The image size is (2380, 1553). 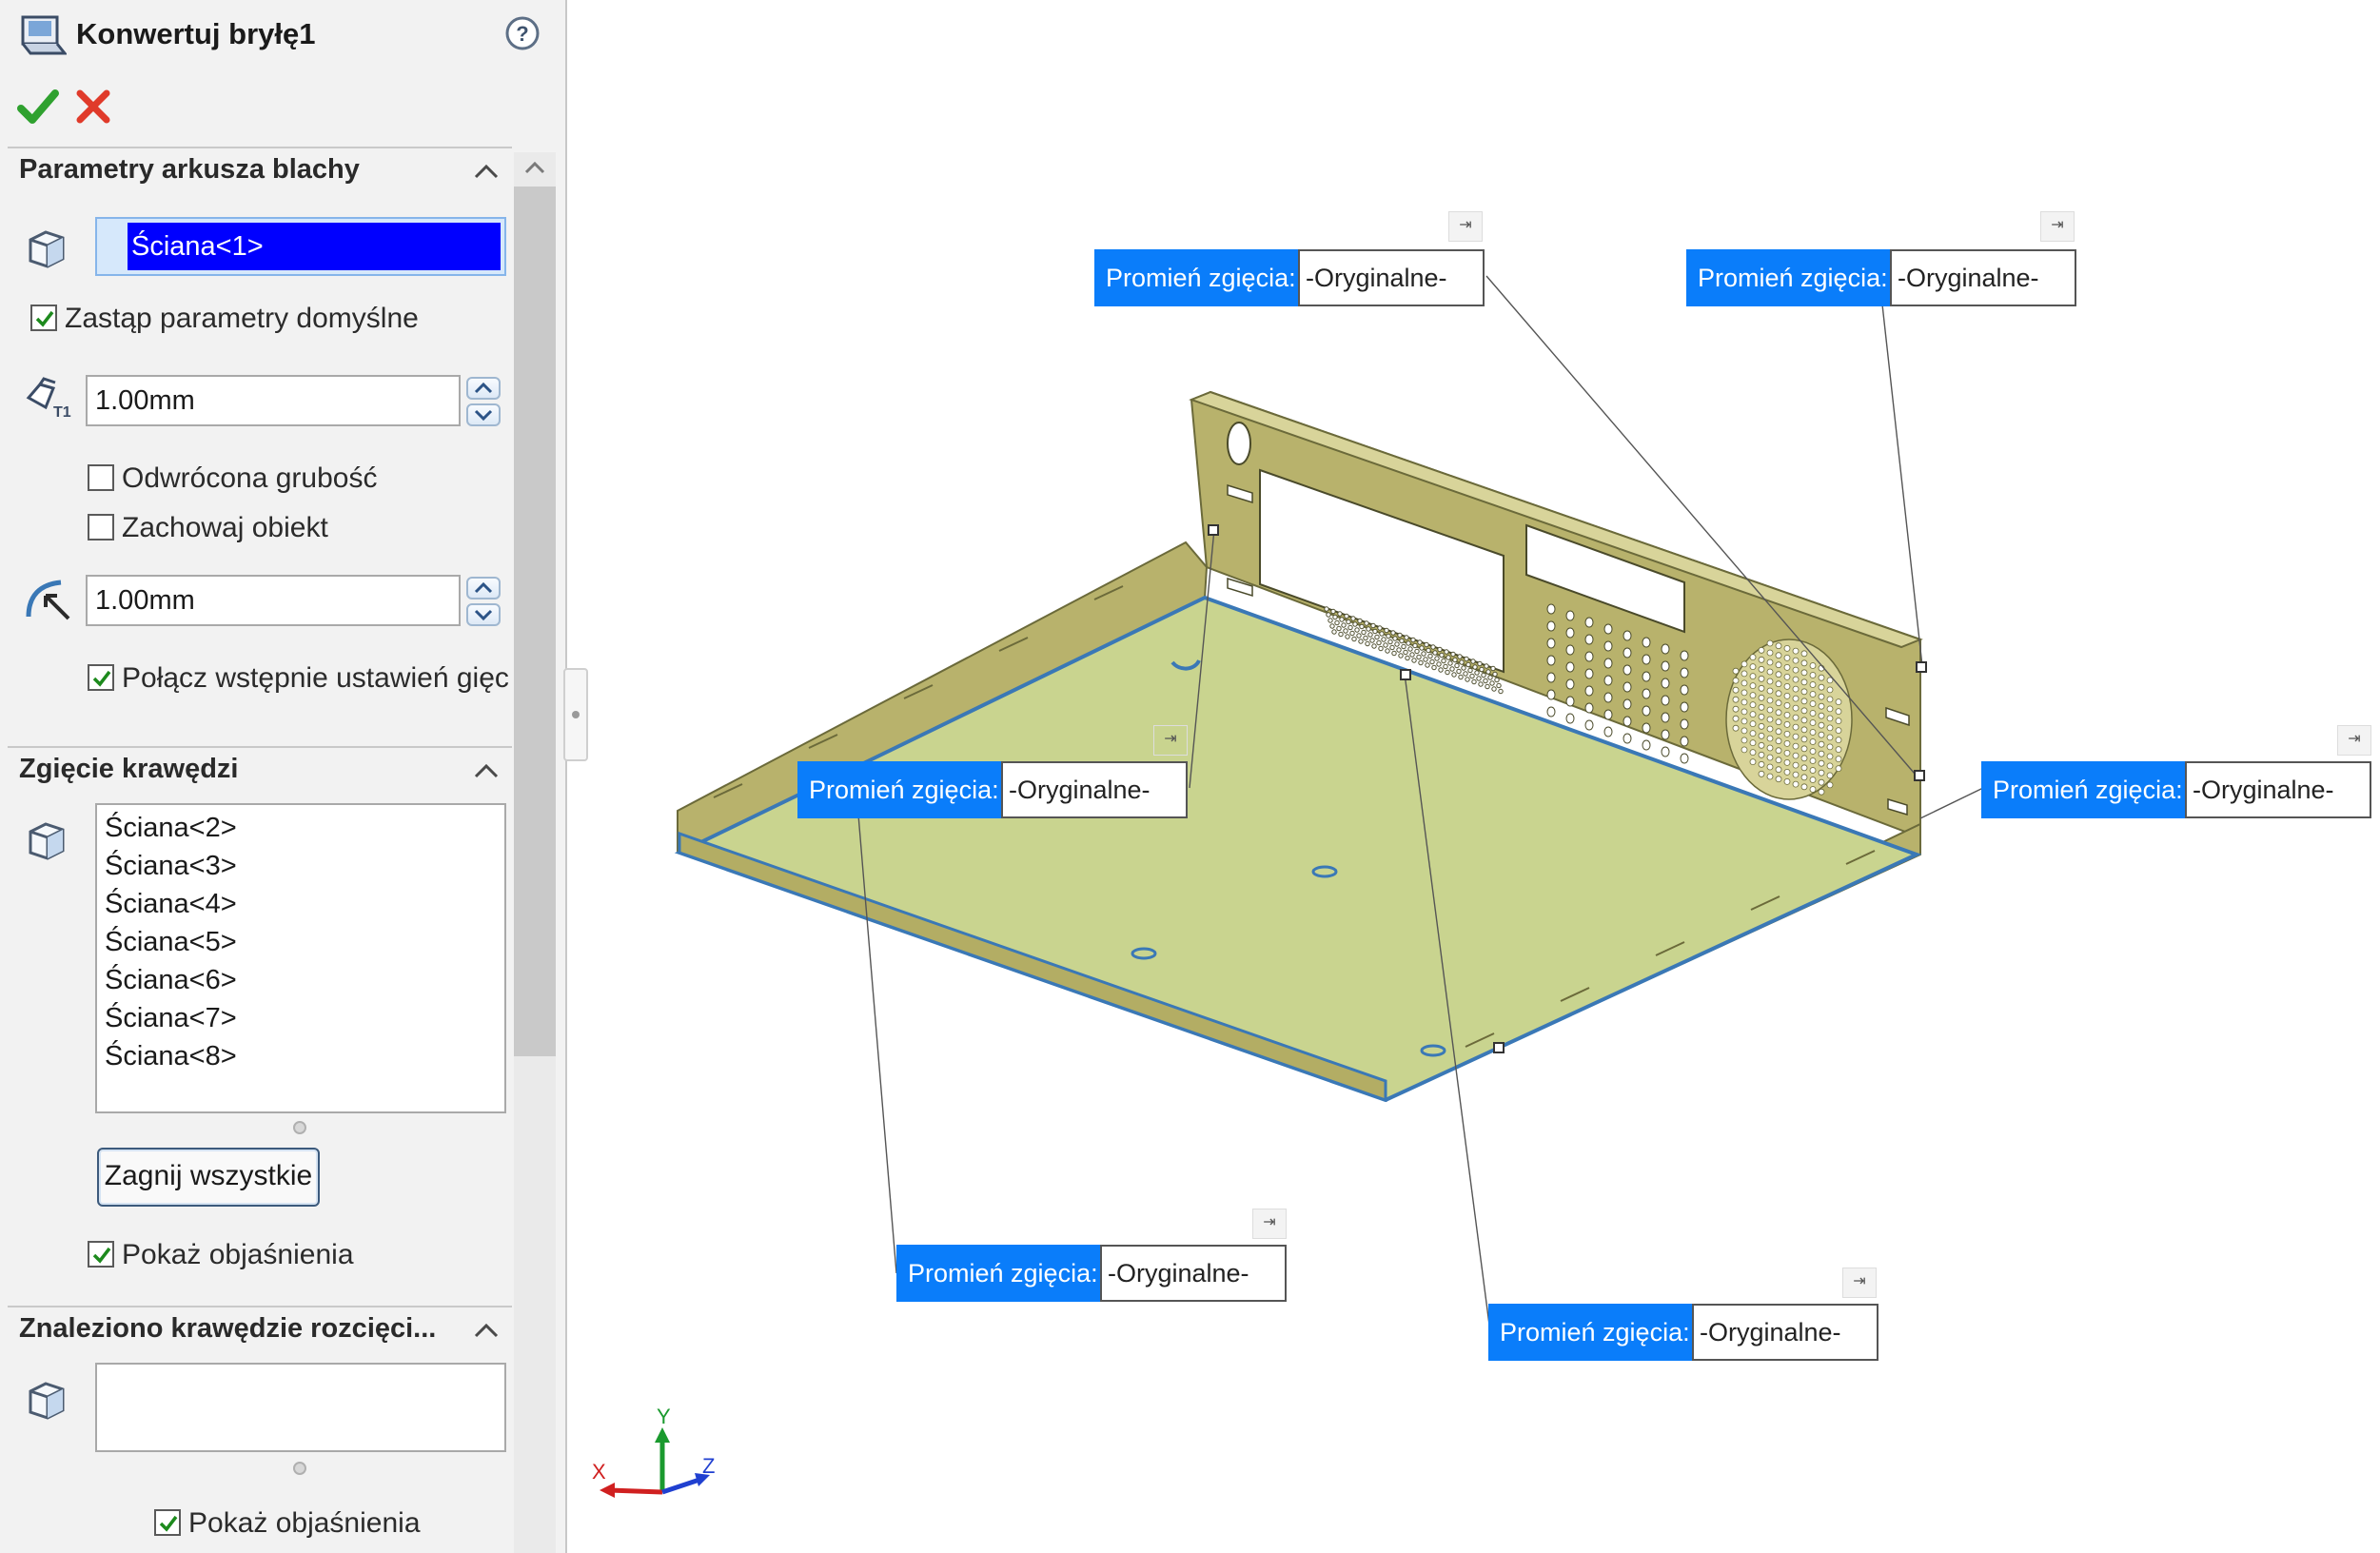 I want to click on convert-solid-icon, so click(x=44, y=35).